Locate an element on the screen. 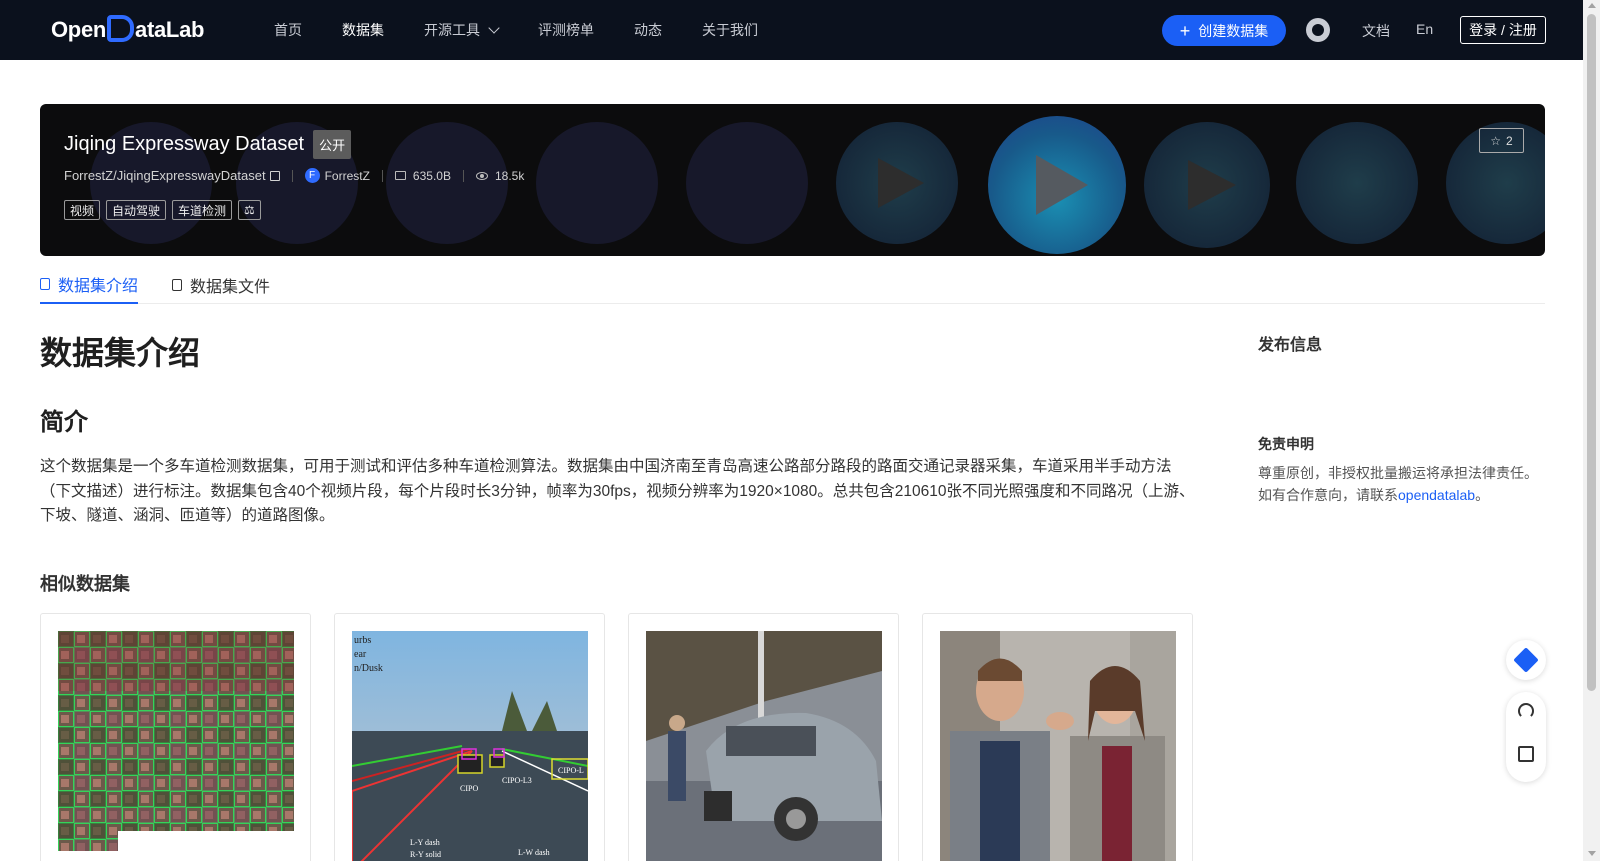 The width and height of the screenshot is (1600, 861). tab-files-label: 数据集文件 is located at coordinates (230, 287).